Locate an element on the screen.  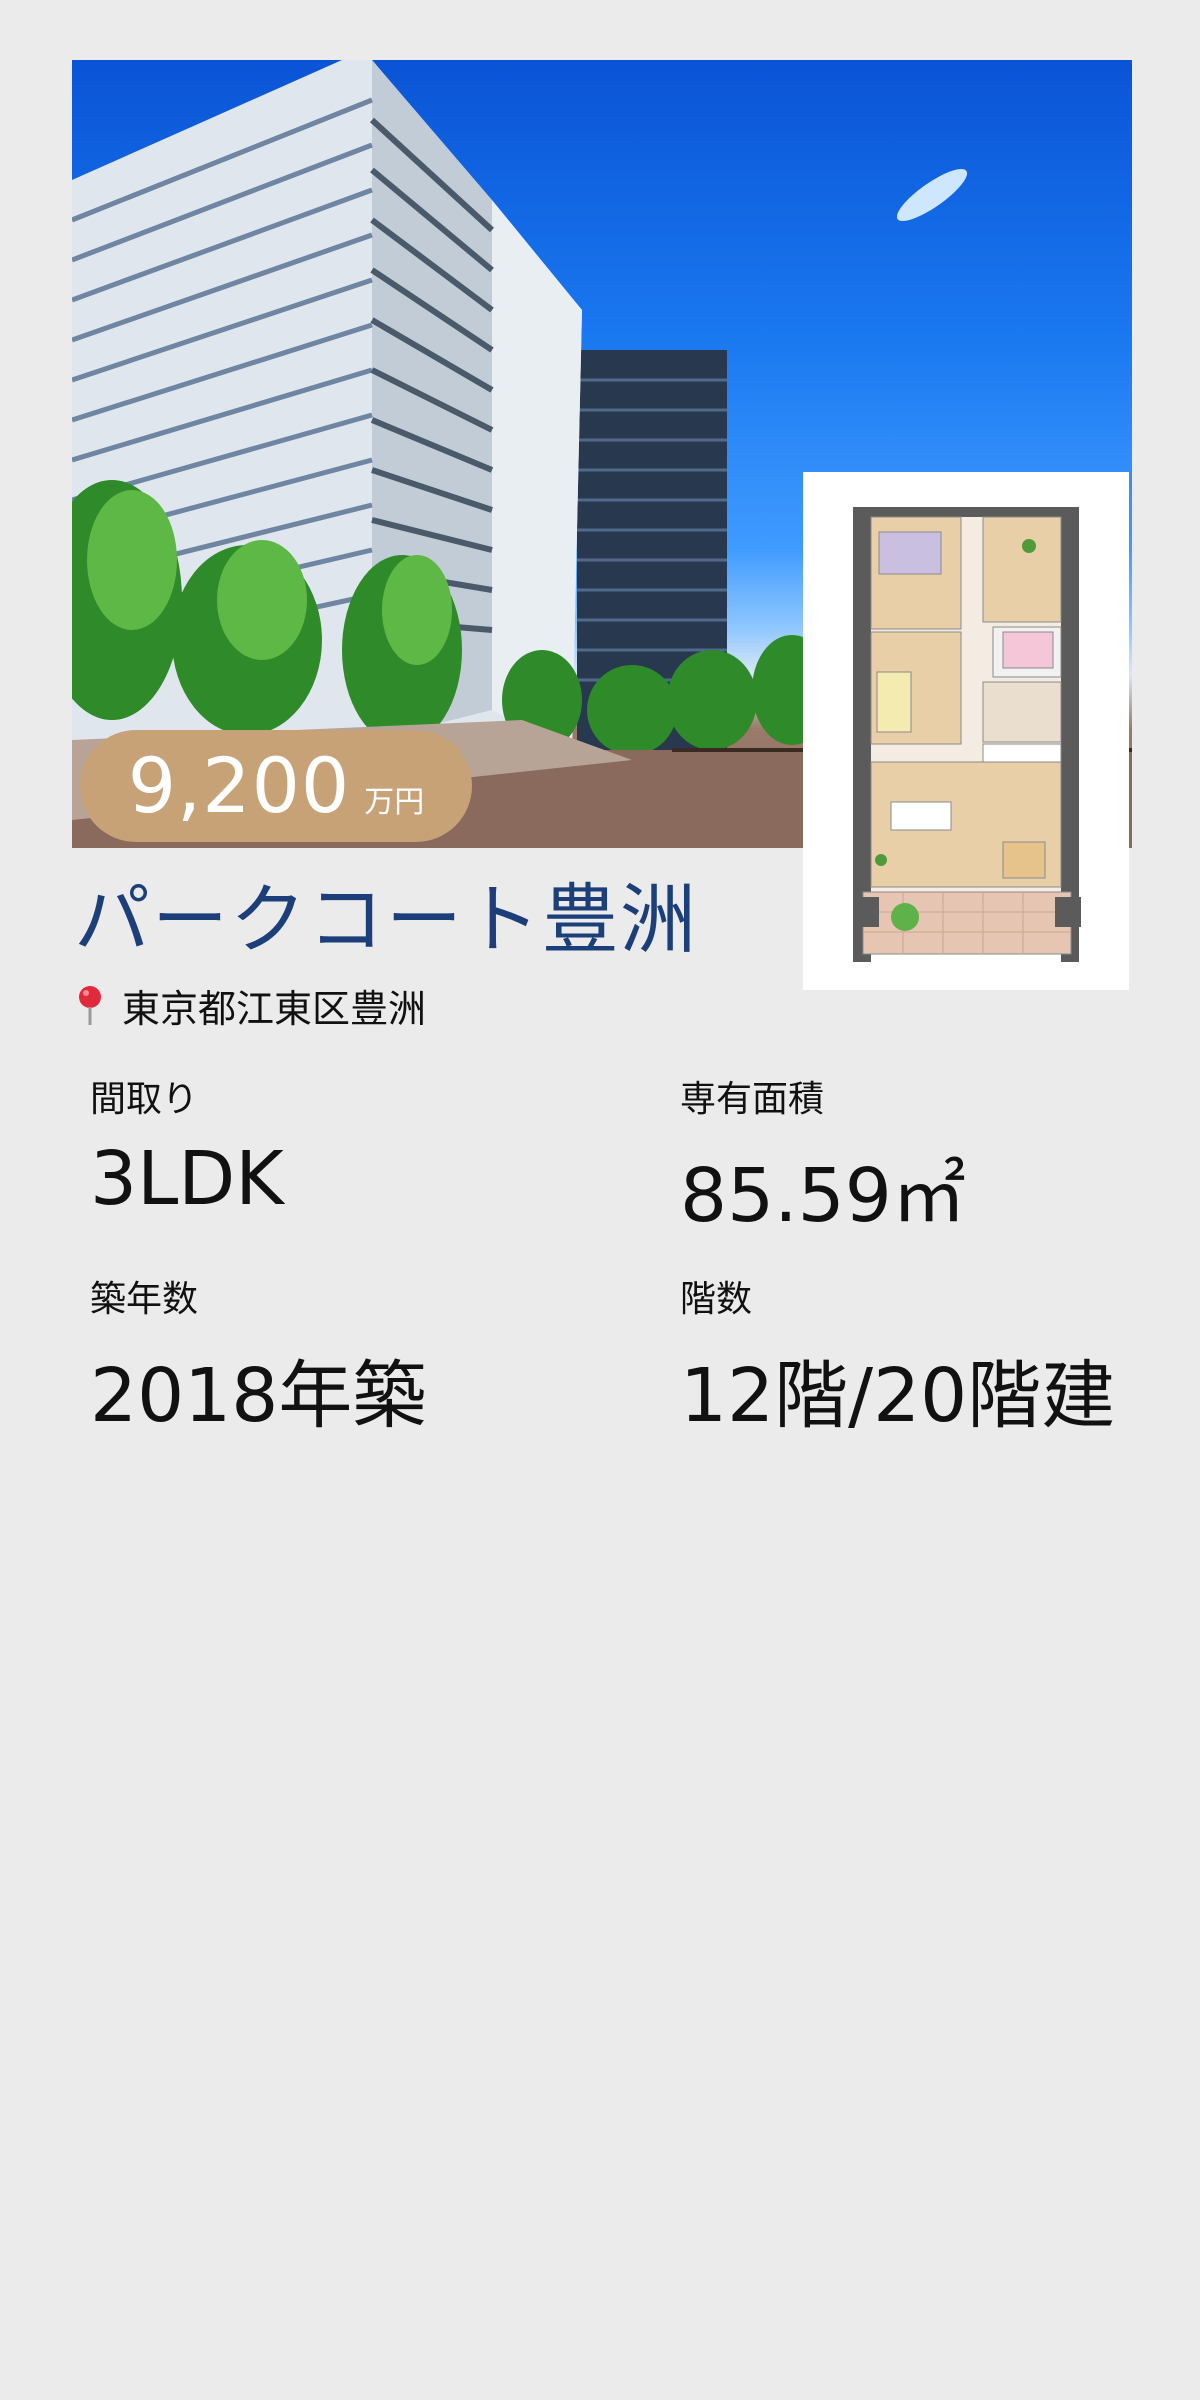
spec-layout: 間取り 3LDK is located at coordinates (350, 1146).